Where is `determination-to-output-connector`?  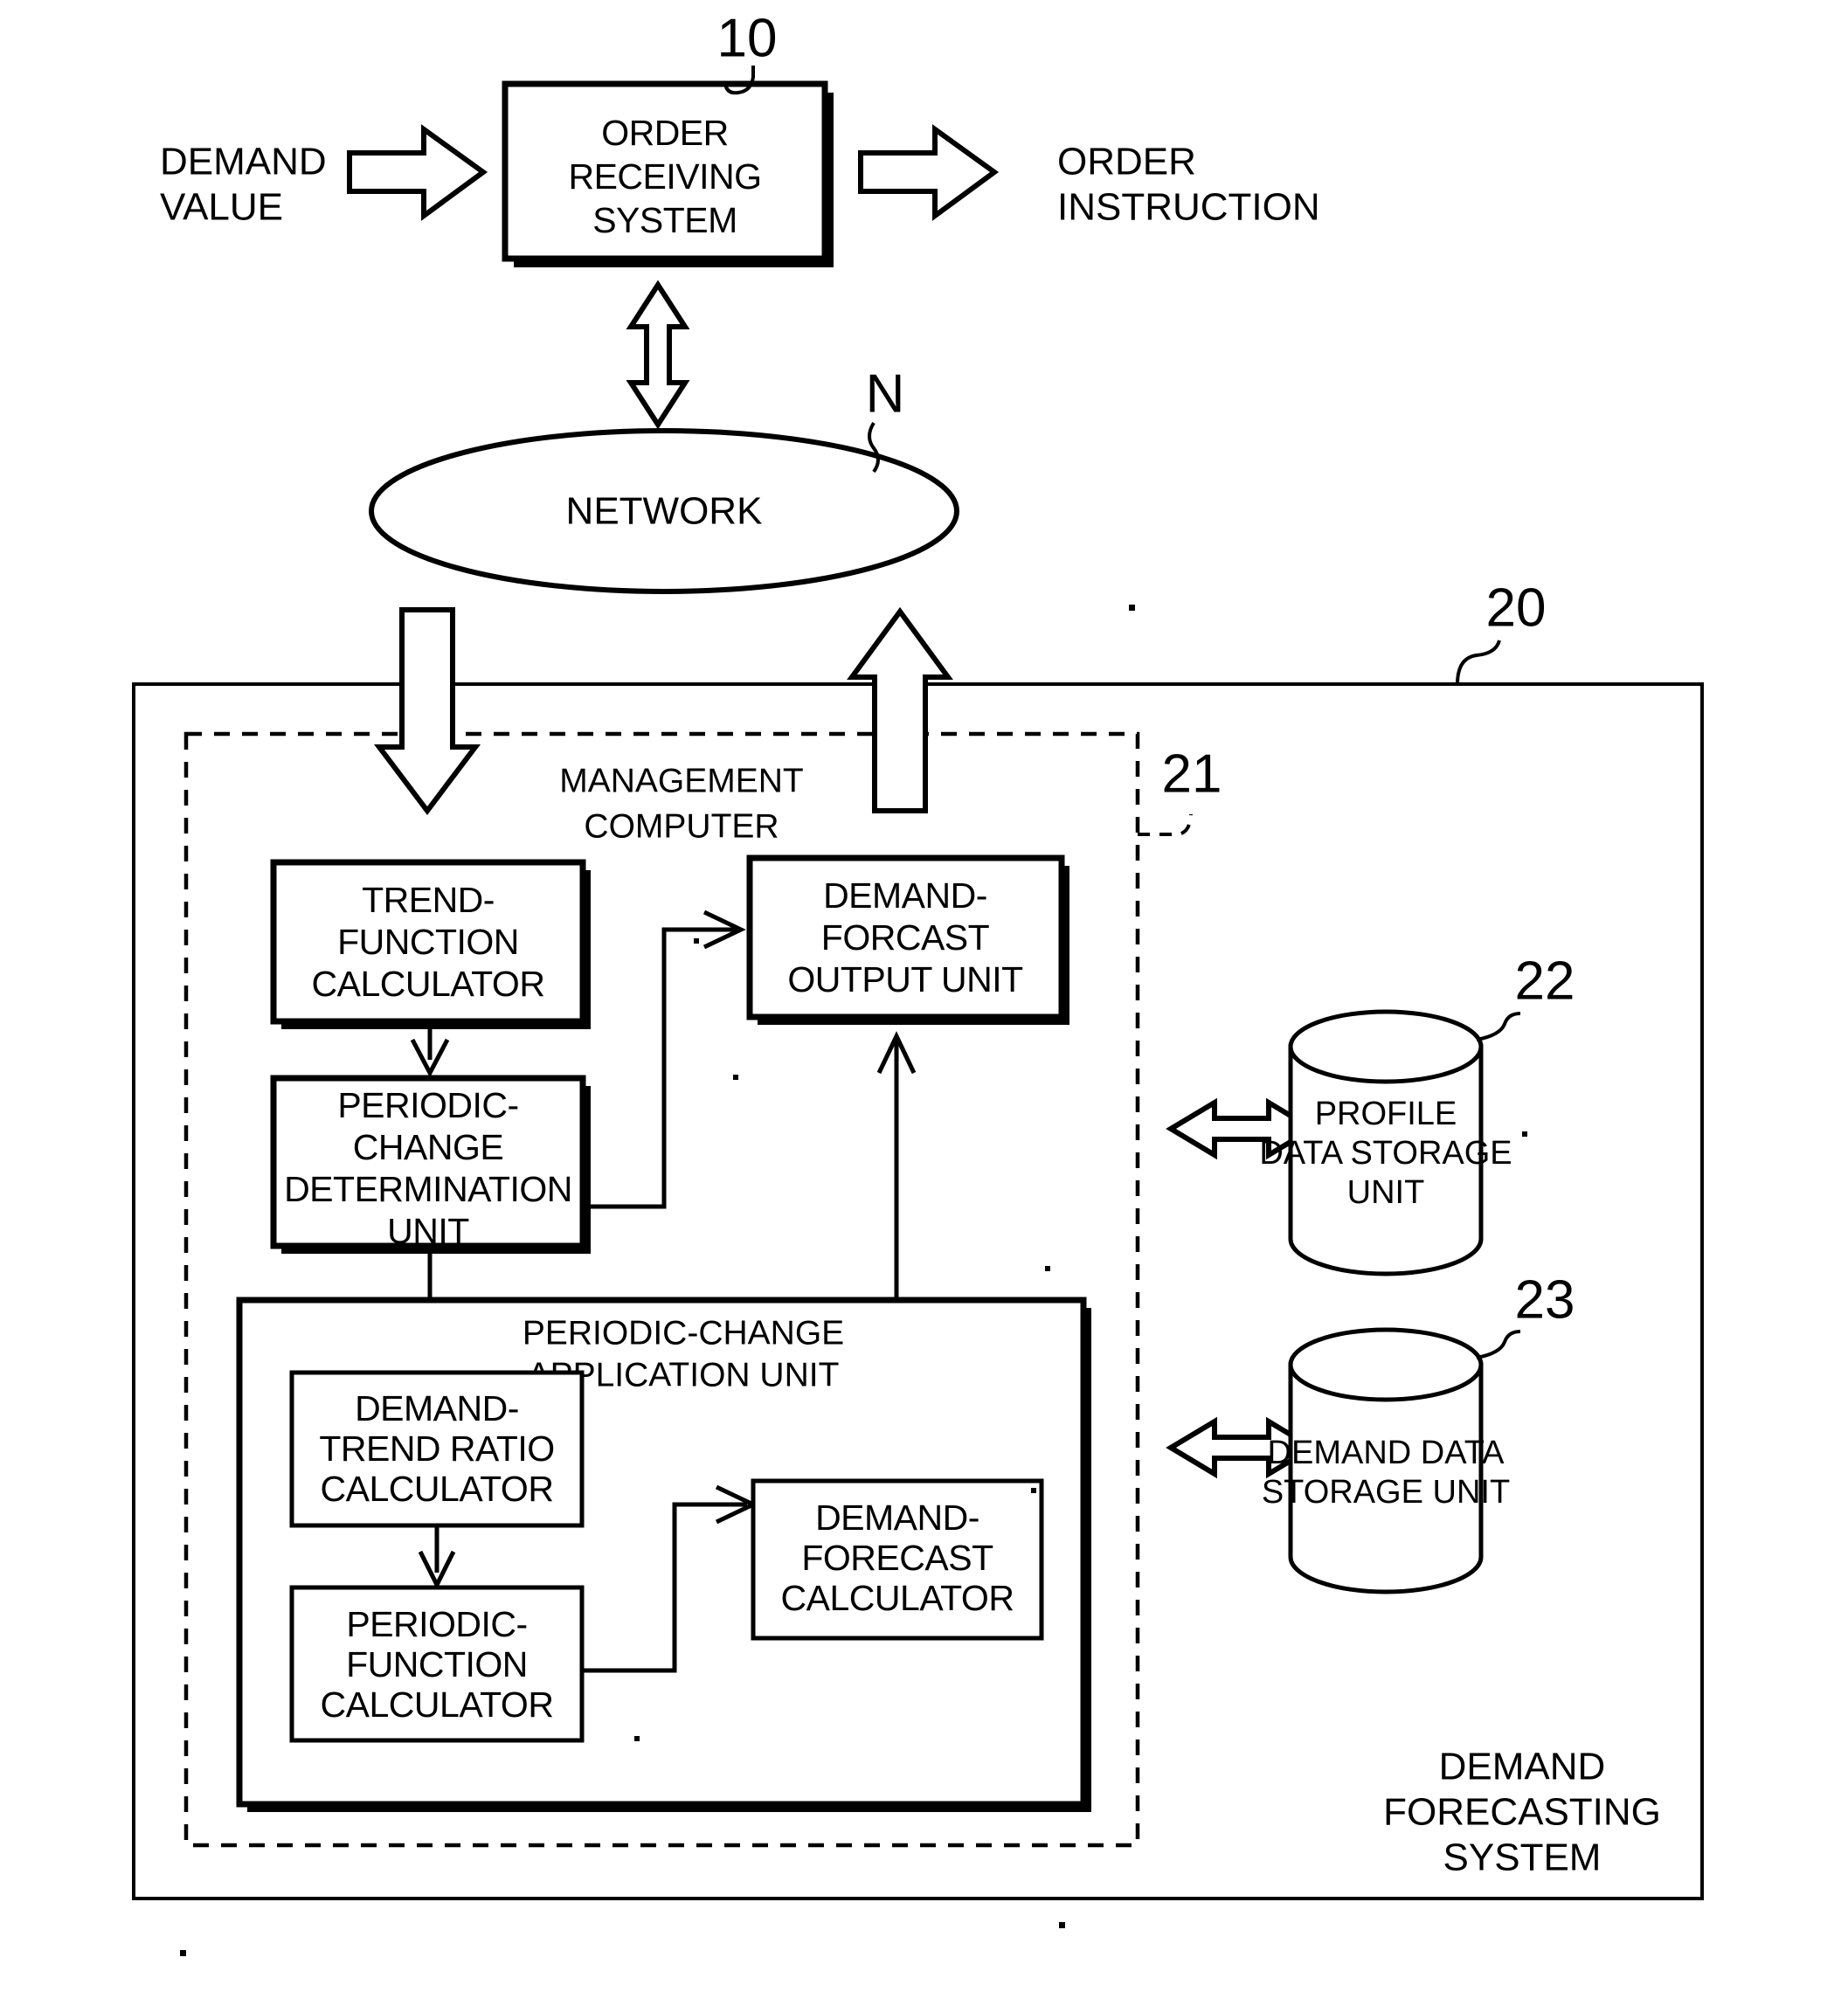
determination-to-output-connector is located at coordinates (663, 1068).